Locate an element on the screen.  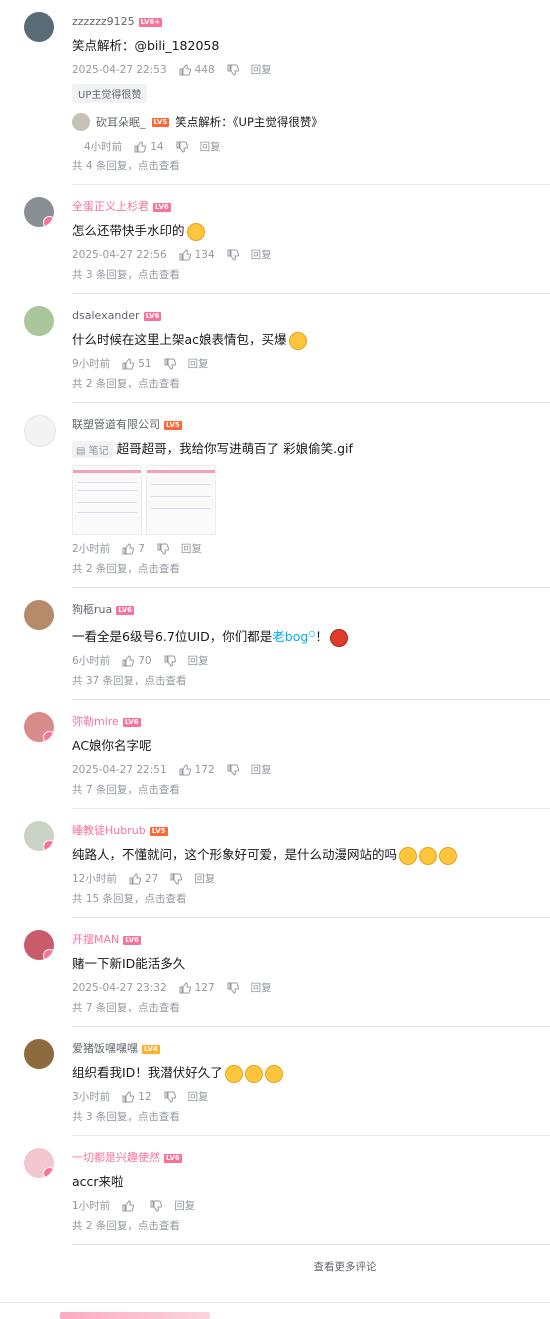
username-text: zzzzzz9125 is located at coordinates (103, 22).